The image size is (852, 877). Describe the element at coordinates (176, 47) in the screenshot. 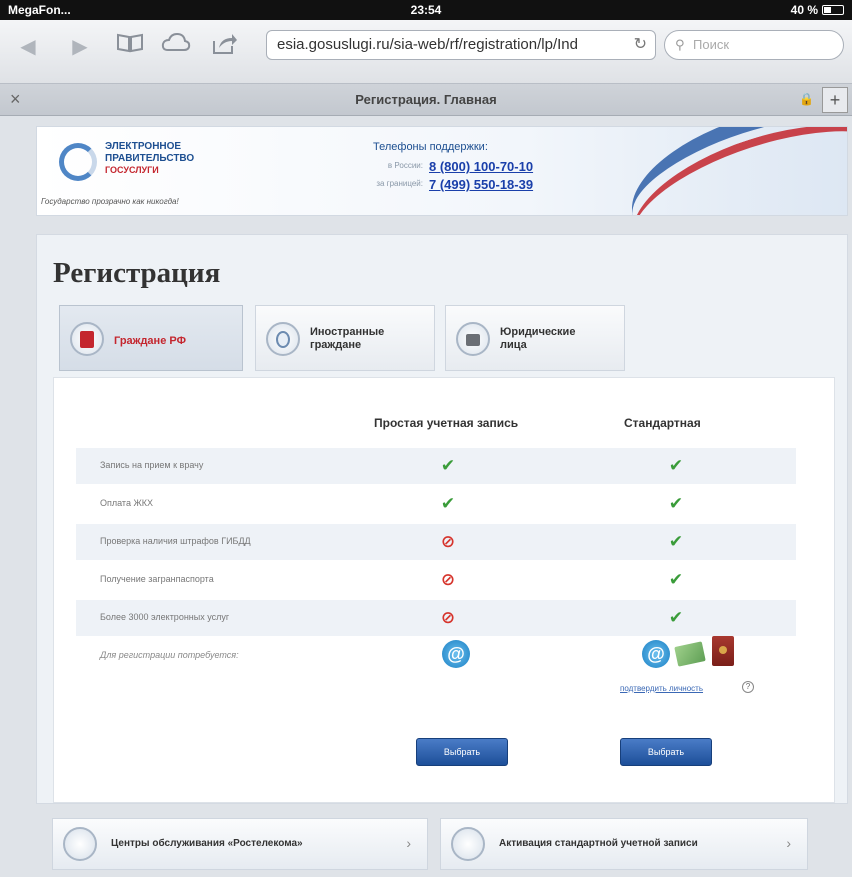

I see `icloud-tabs-icon` at that location.